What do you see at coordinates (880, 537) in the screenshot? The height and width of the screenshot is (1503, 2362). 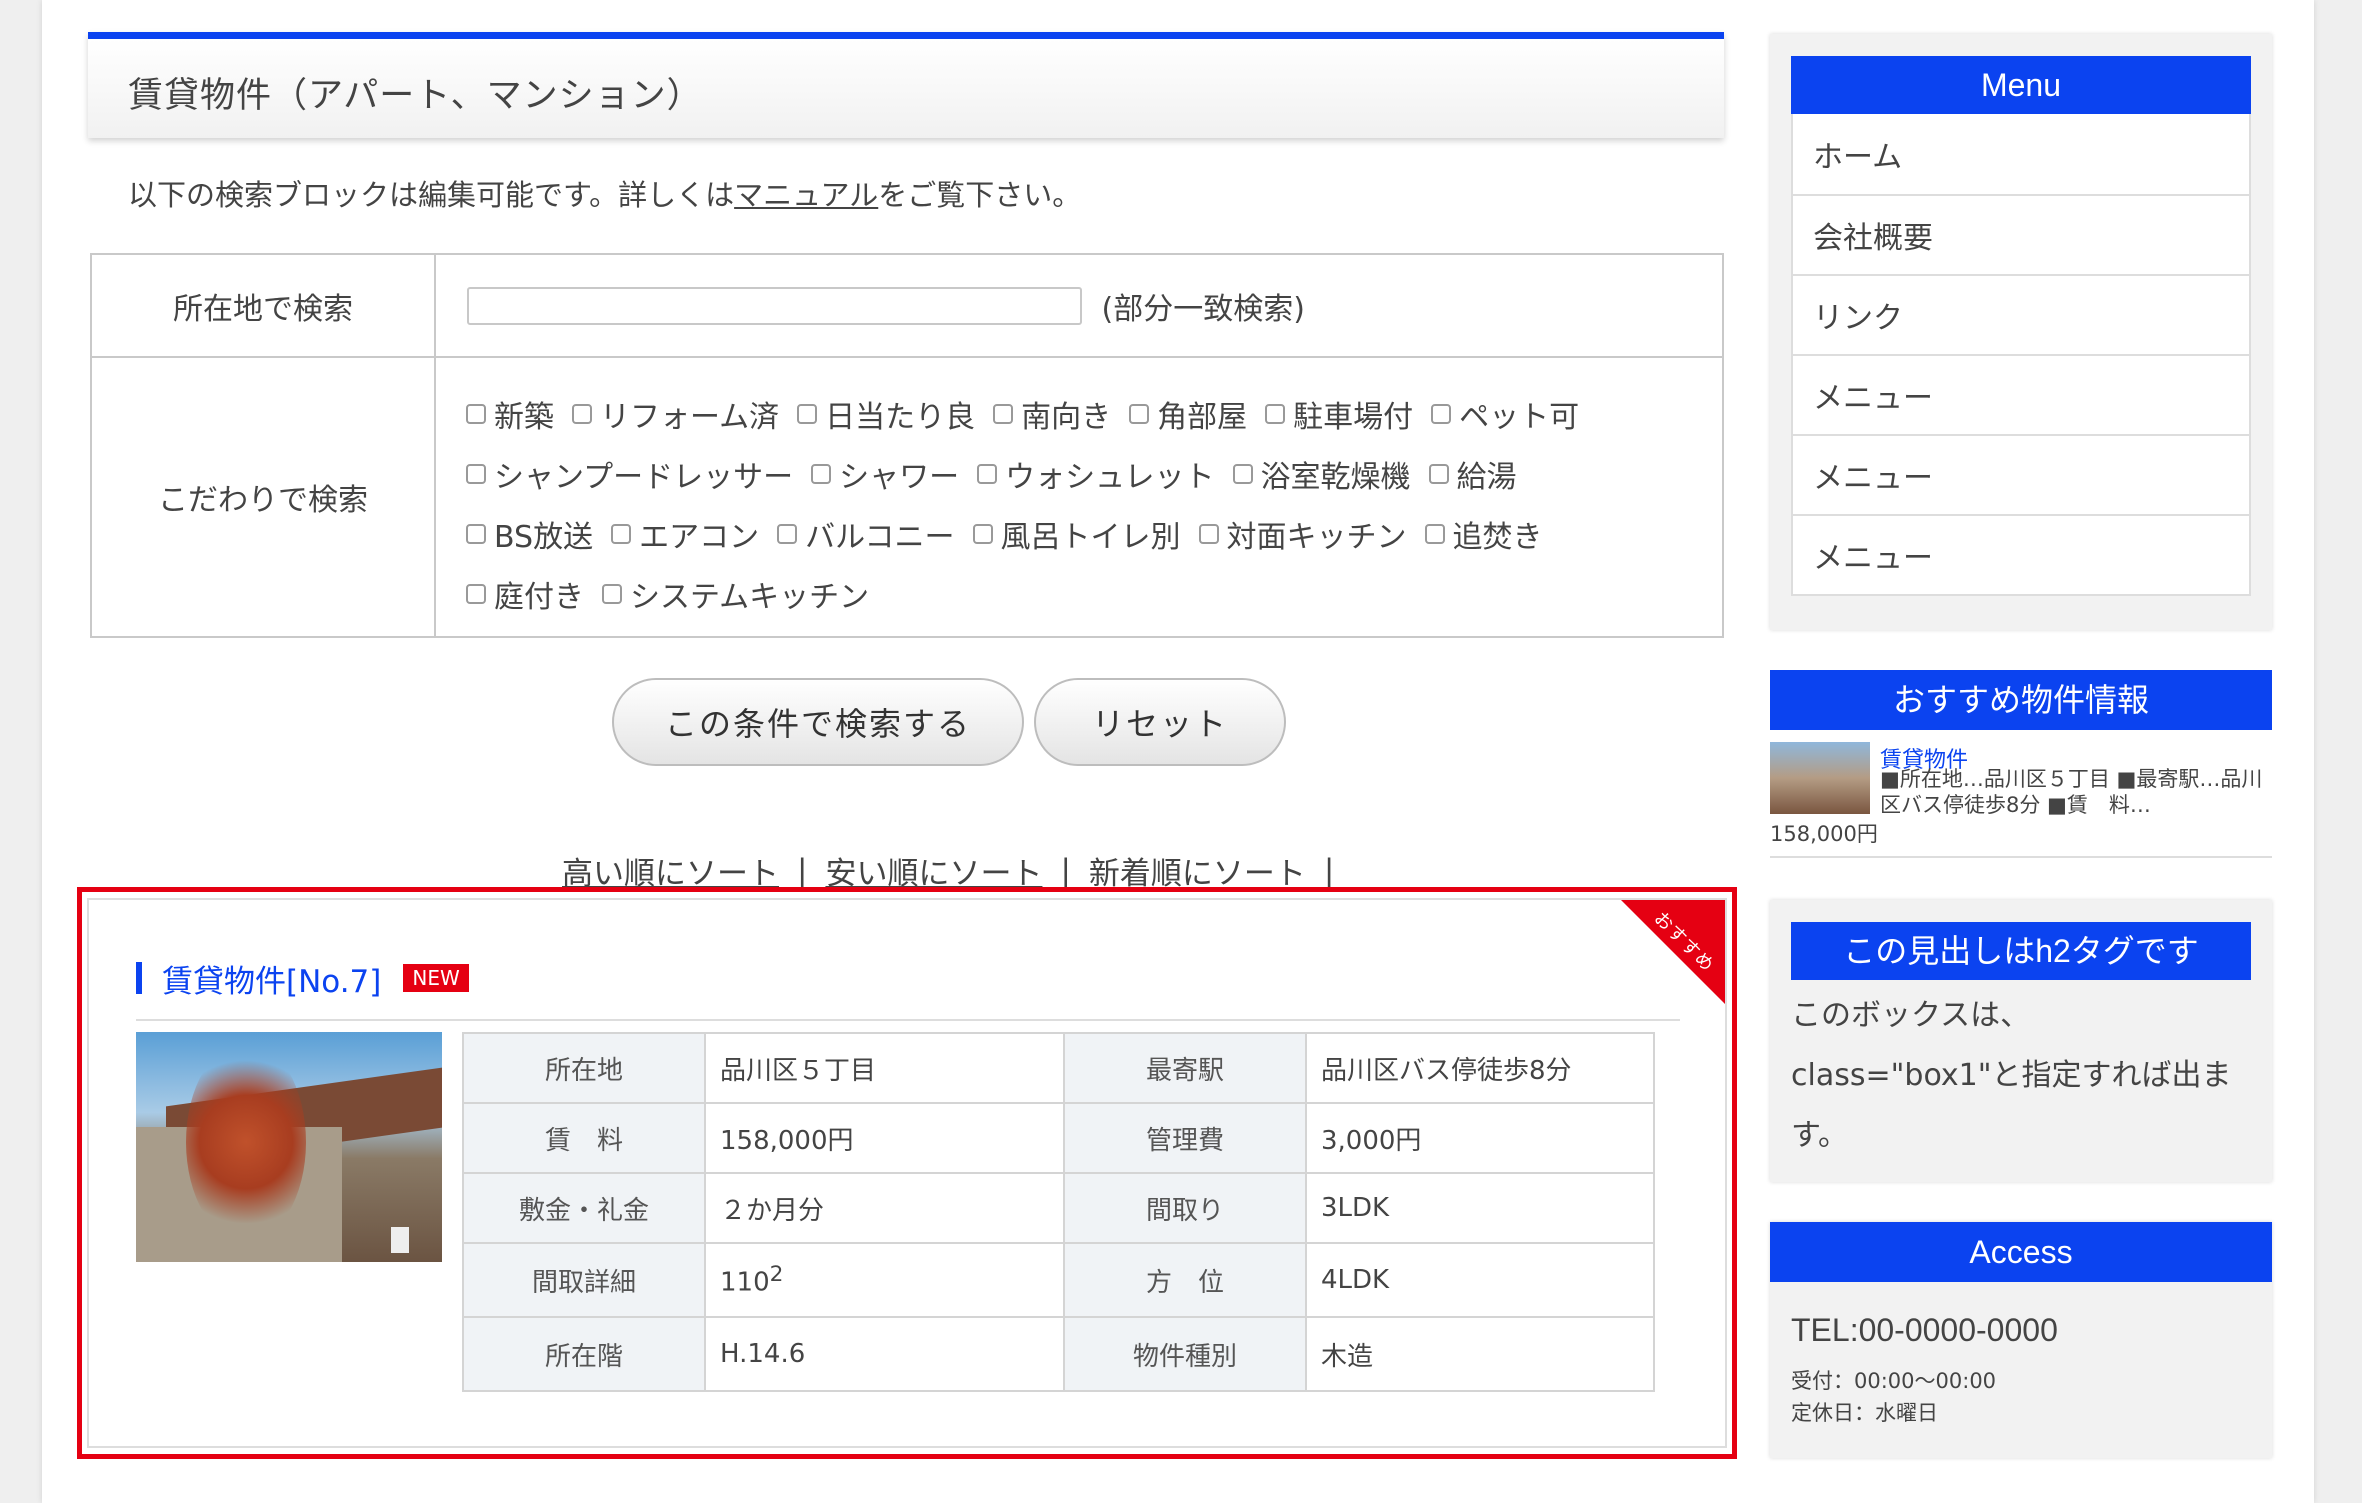 I see `feature-label: バルコニー` at bounding box center [880, 537].